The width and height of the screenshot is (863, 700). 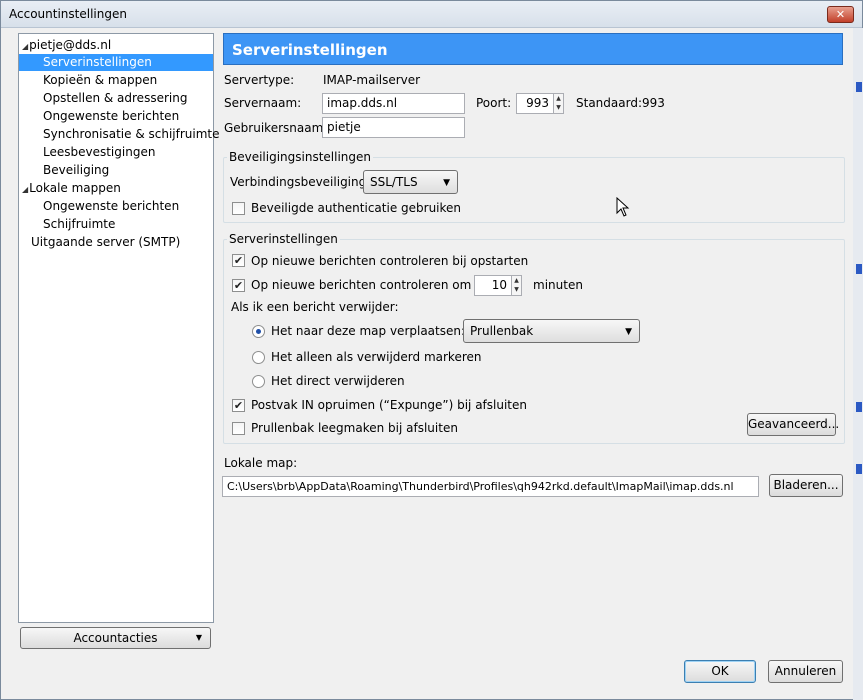 I want to click on servername-input: imap.dds.nl, so click(x=393, y=103).